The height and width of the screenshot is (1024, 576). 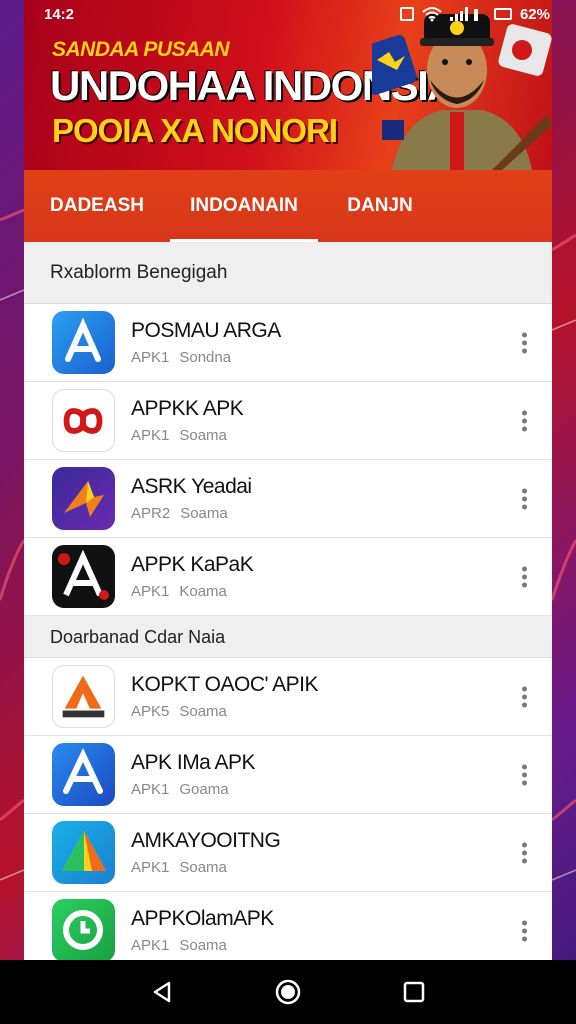 I want to click on blue-a-icon, so click(x=83, y=342).